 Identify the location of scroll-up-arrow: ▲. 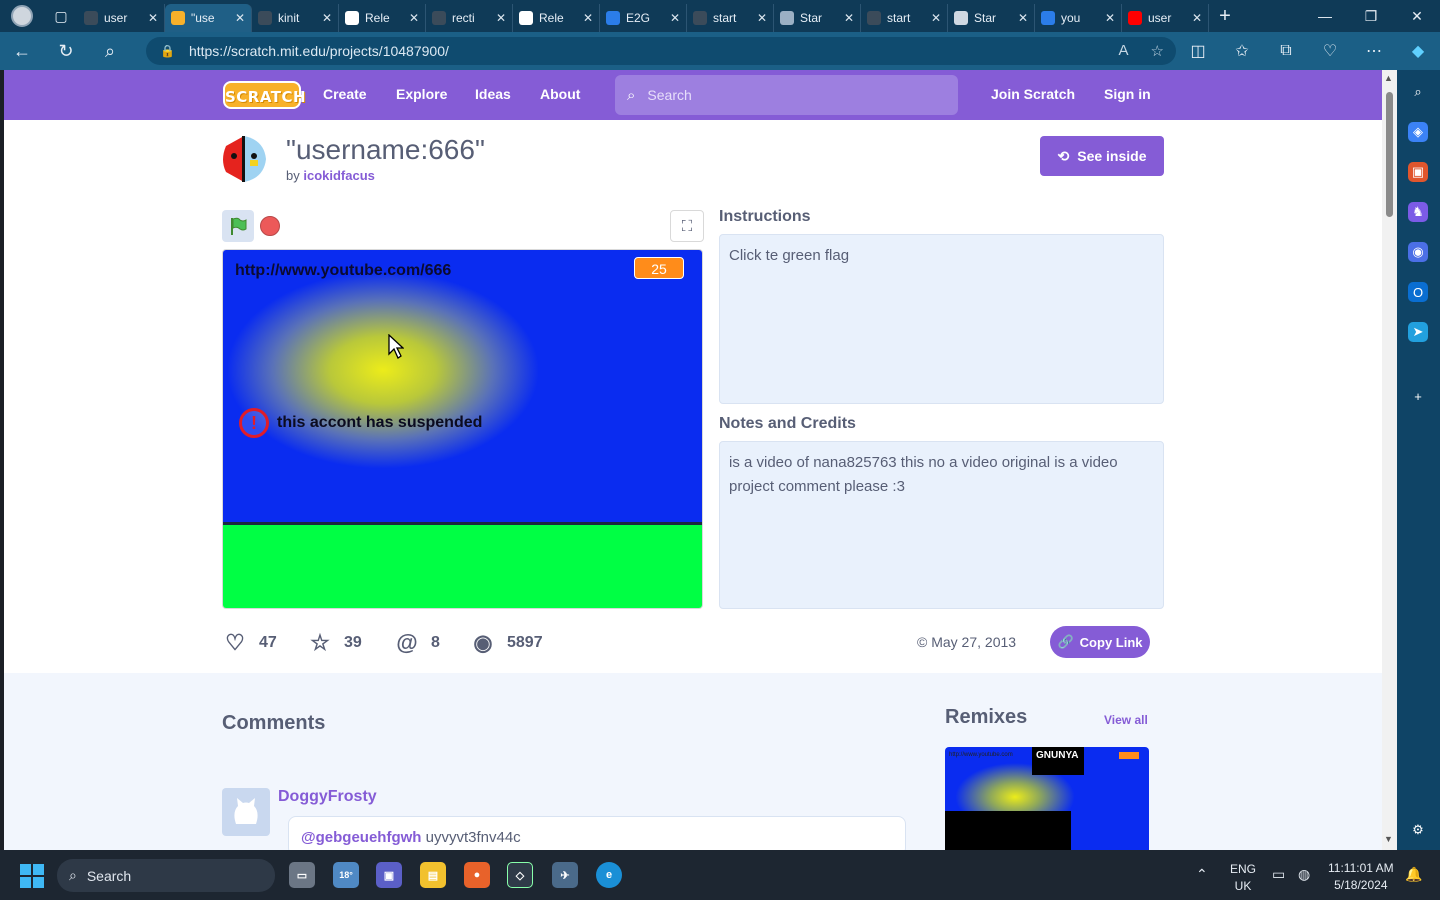
(1388, 78).